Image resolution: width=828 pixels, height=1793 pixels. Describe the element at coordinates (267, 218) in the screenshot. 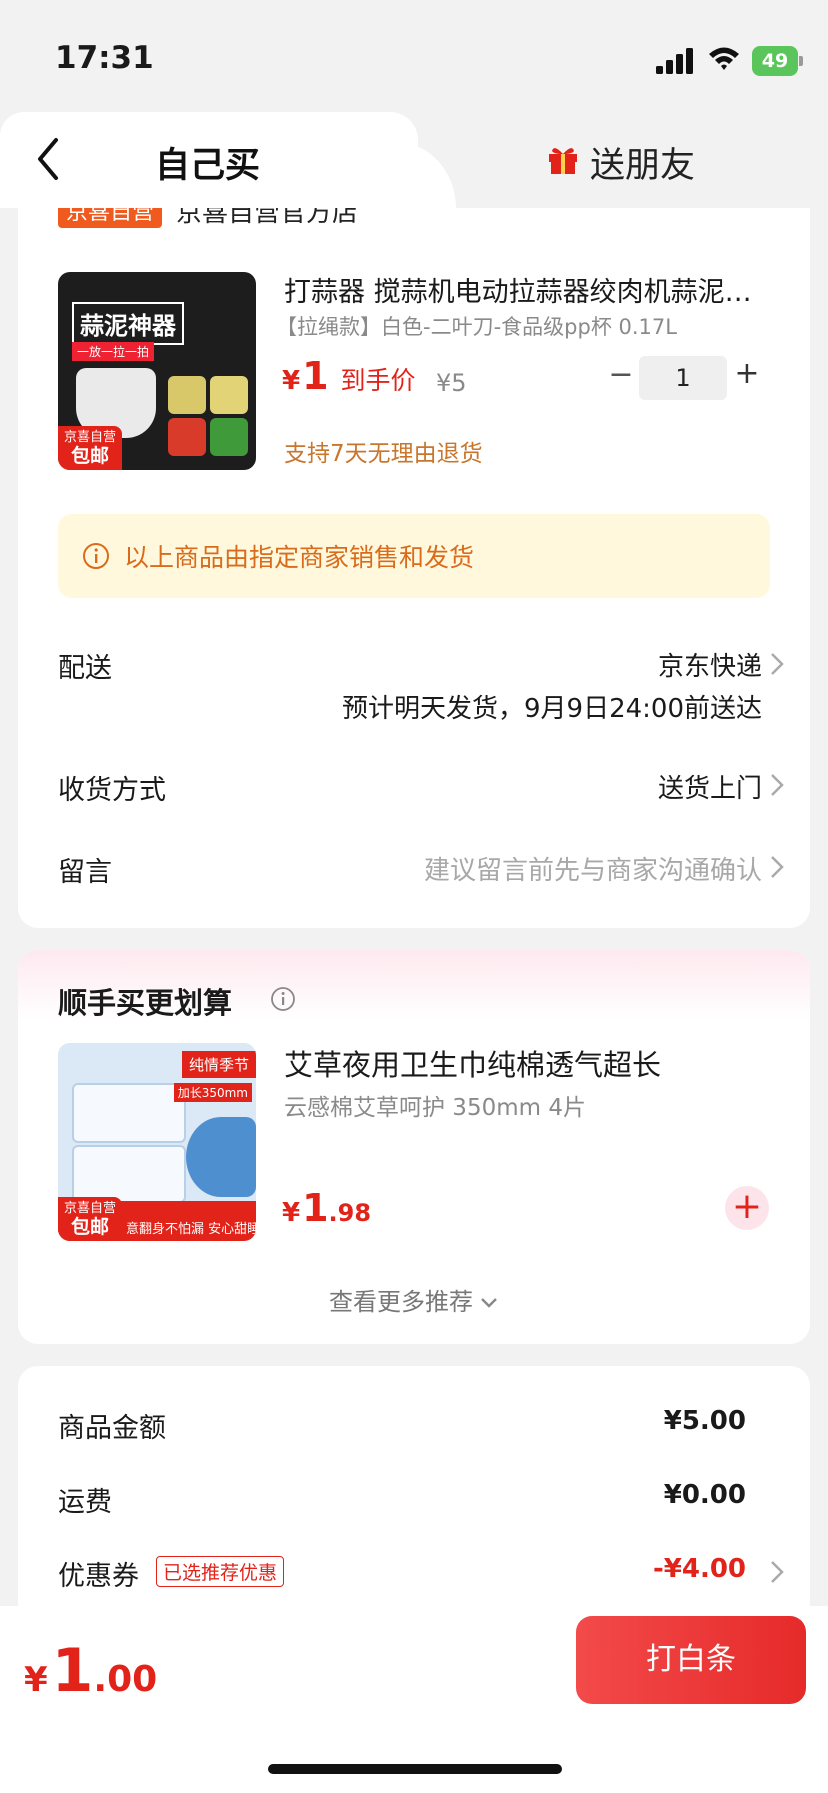

I see `store-name: 京喜自营官方店` at that location.